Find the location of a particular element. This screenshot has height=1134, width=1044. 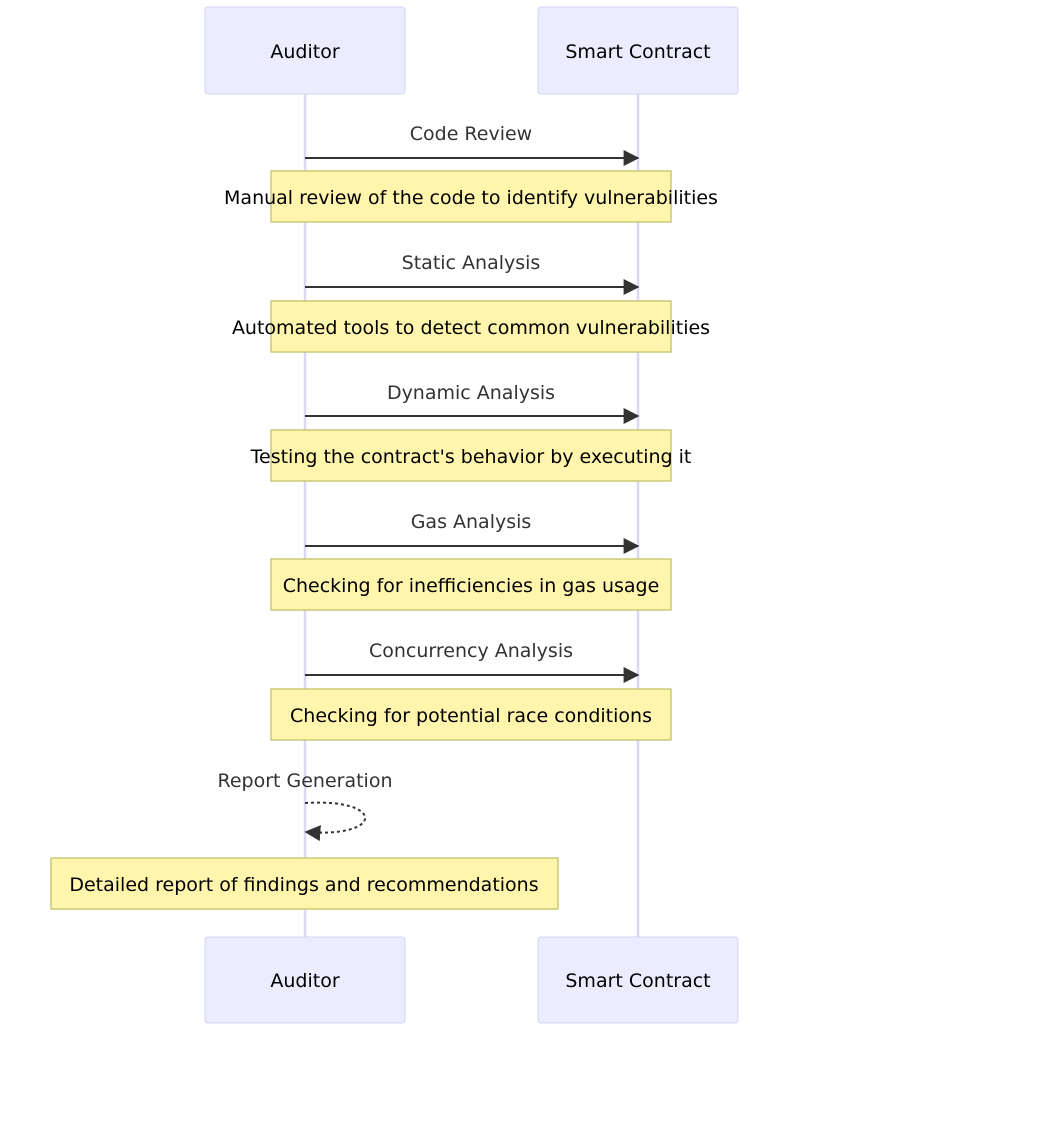

message-label-dynamic-analysis: Dynamic Analysis is located at coordinates (471, 393).